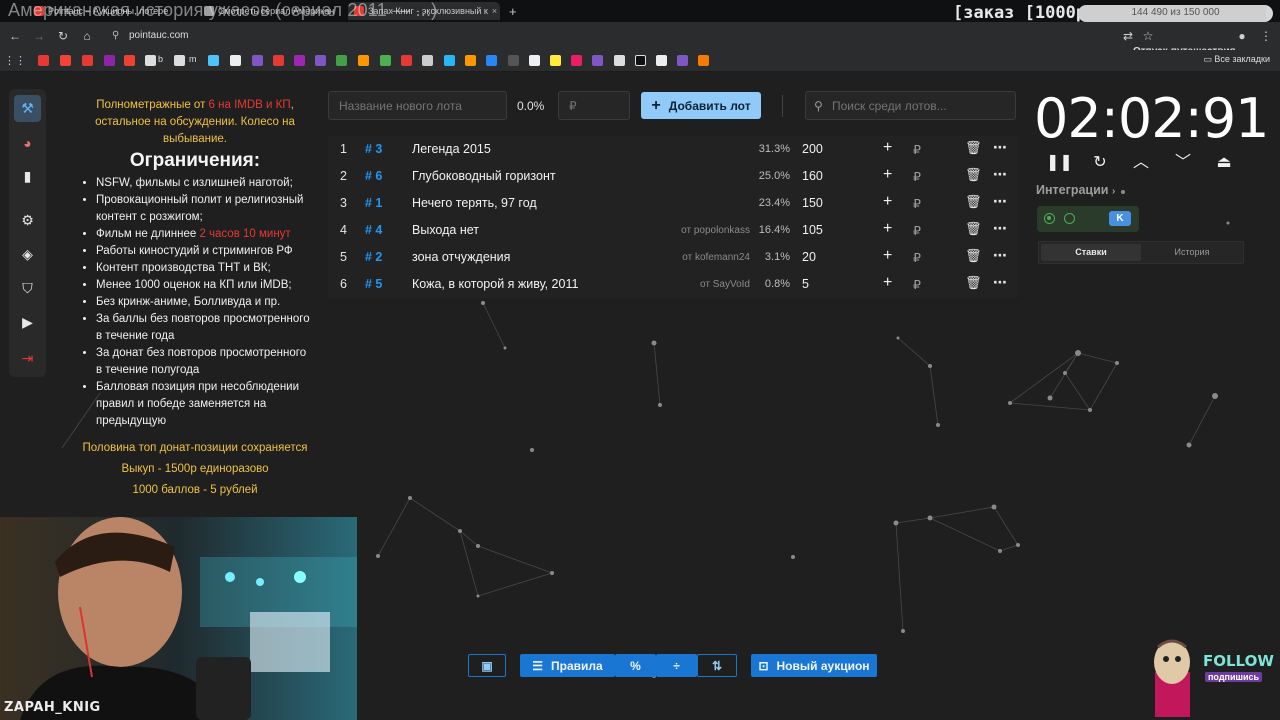  What do you see at coordinates (673, 230) in the screenshot?
I see `lot-row: 4 # 4 Выхода нет от popolonkass 16.4% 105 ₽ + 🗑 ⋯` at bounding box center [673, 230].